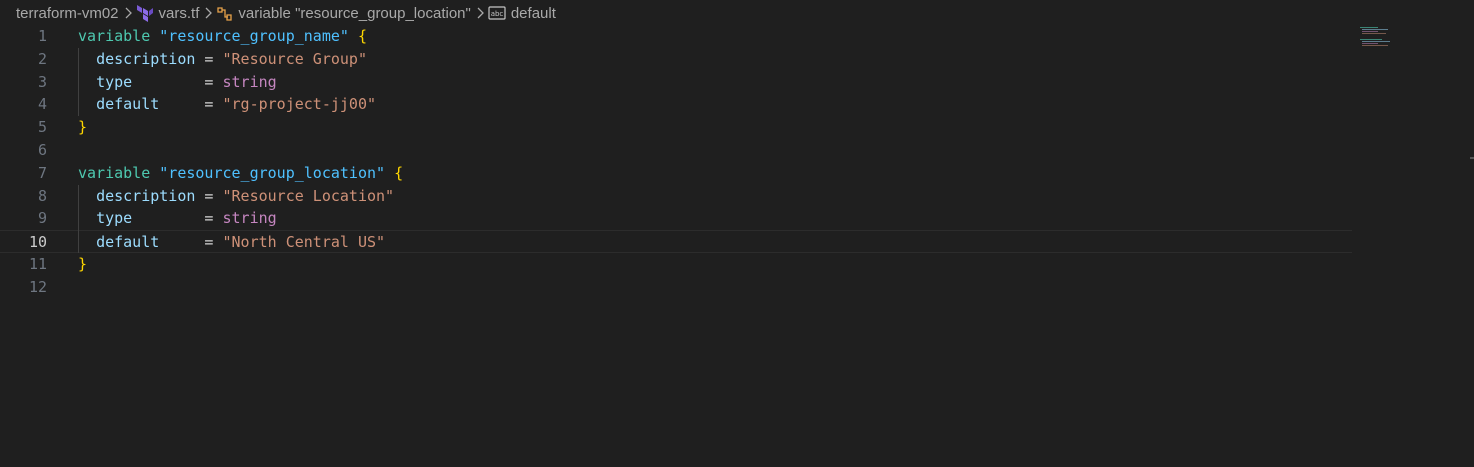 Image resolution: width=1474 pixels, height=467 pixels. I want to click on code-line: 4 default = "rg-project-jj00", so click(676, 104).